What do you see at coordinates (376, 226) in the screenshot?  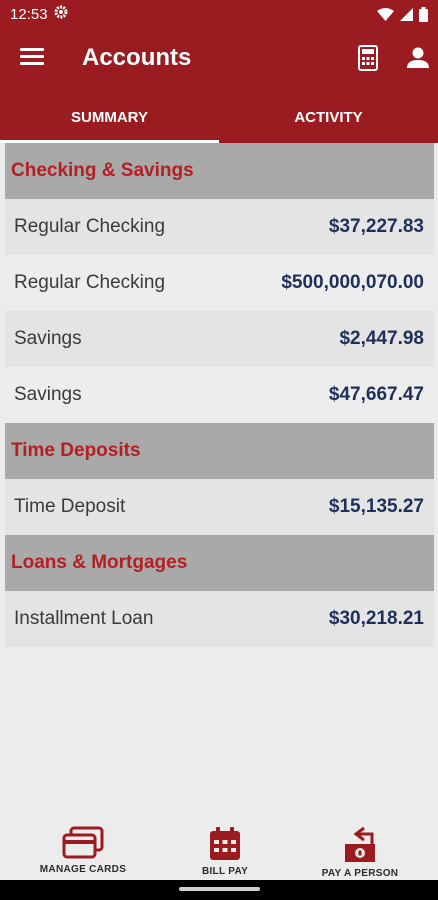 I see `account-balance: $37,227.83` at bounding box center [376, 226].